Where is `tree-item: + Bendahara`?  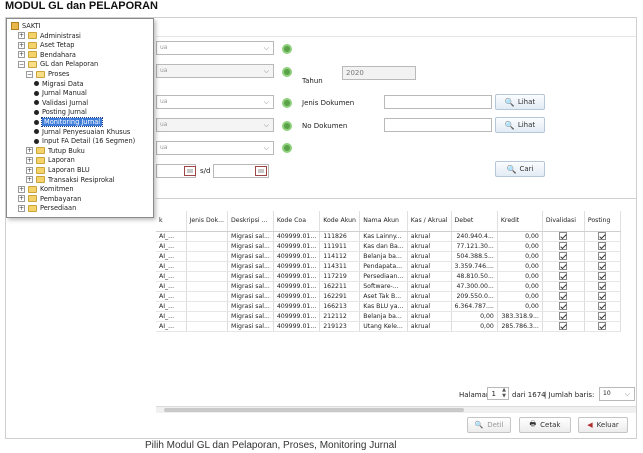 tree-item: + Bendahara is located at coordinates (47, 55).